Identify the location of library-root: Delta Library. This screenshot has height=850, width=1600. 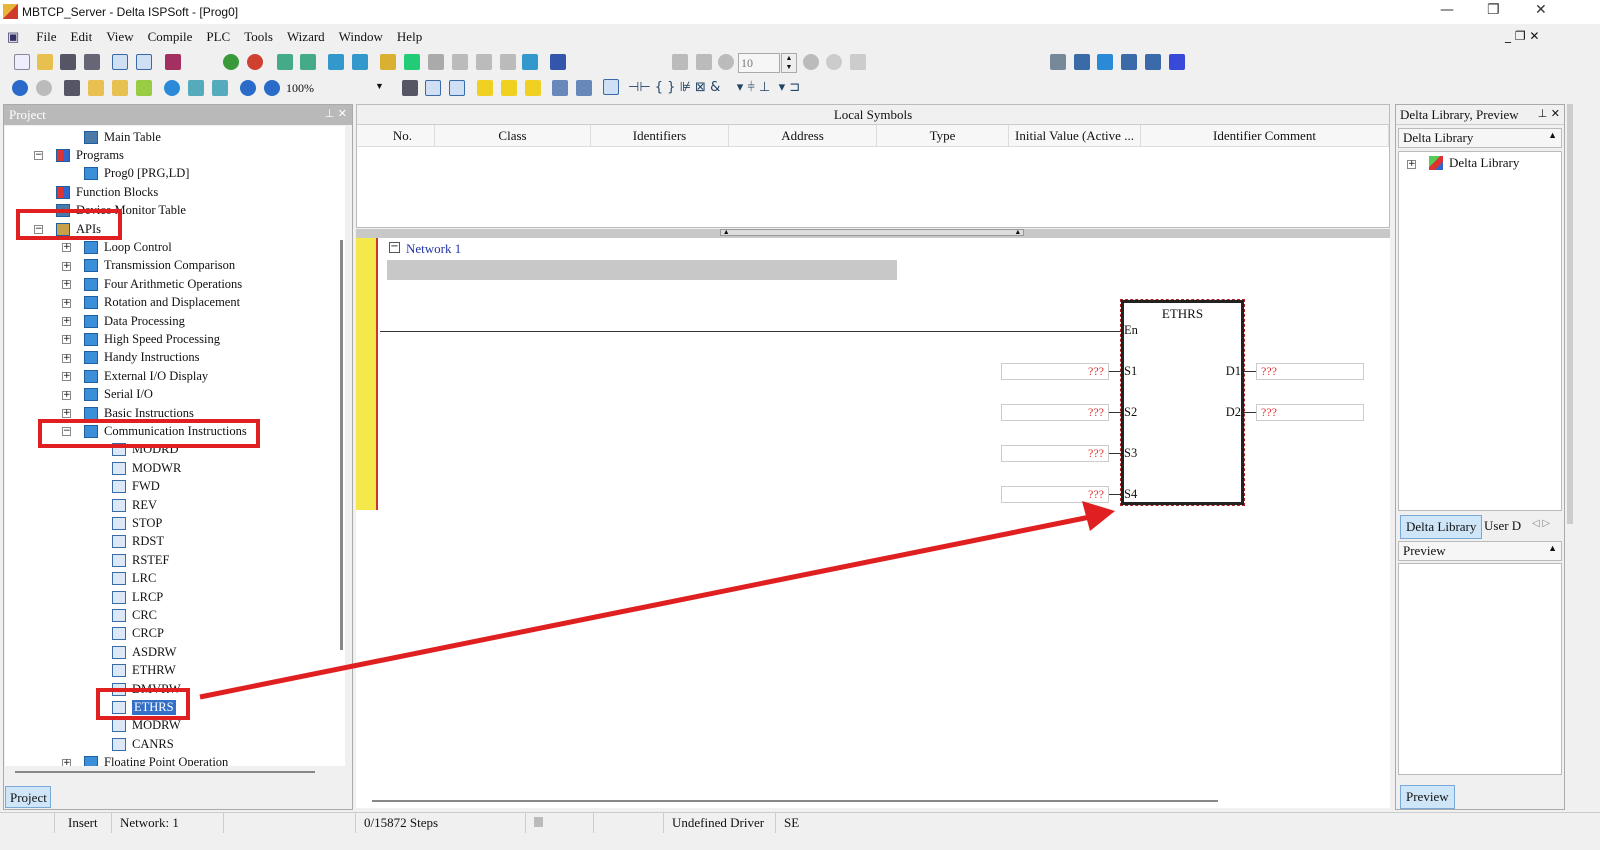
(1484, 163).